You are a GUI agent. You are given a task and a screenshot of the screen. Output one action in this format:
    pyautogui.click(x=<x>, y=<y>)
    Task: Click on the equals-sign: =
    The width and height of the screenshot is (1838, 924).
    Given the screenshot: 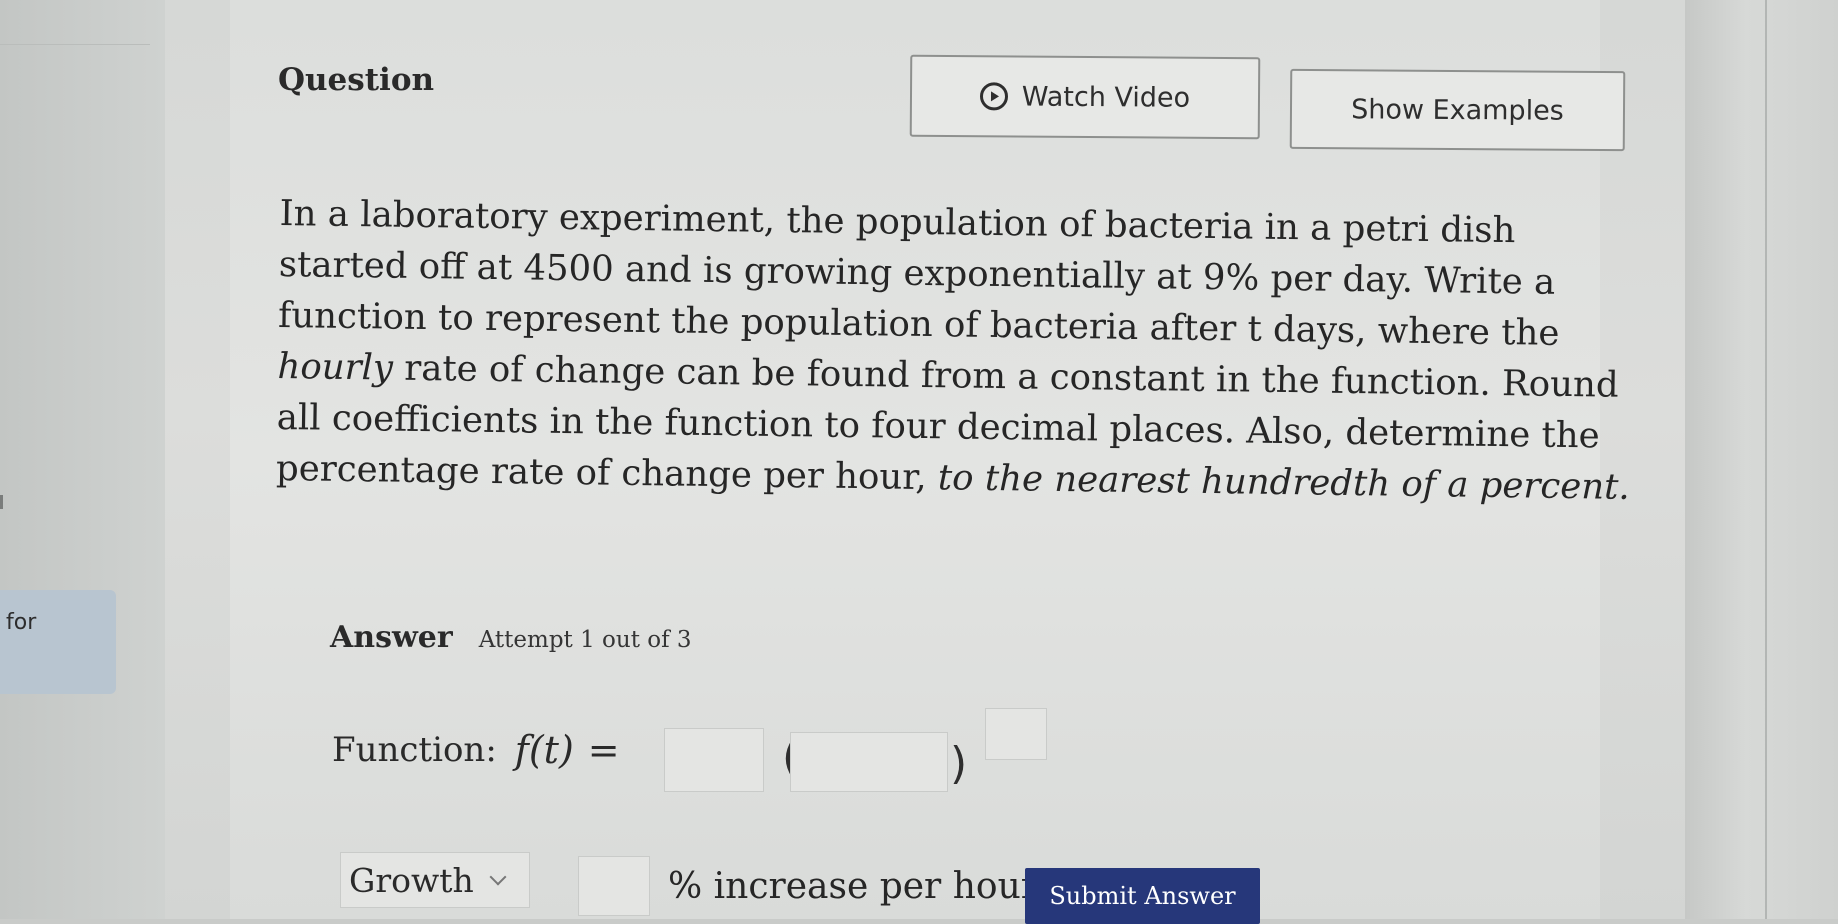 What is the action you would take?
    pyautogui.click(x=603, y=750)
    